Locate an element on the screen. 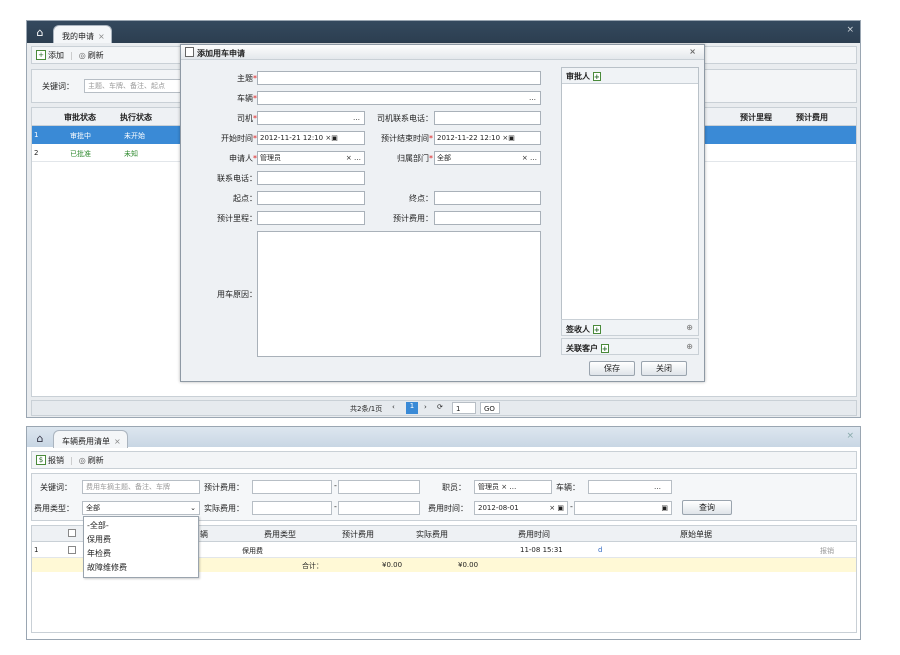 Image resolution: width=900 pixels, height=655 pixels. next-page-button: › is located at coordinates (425, 407).